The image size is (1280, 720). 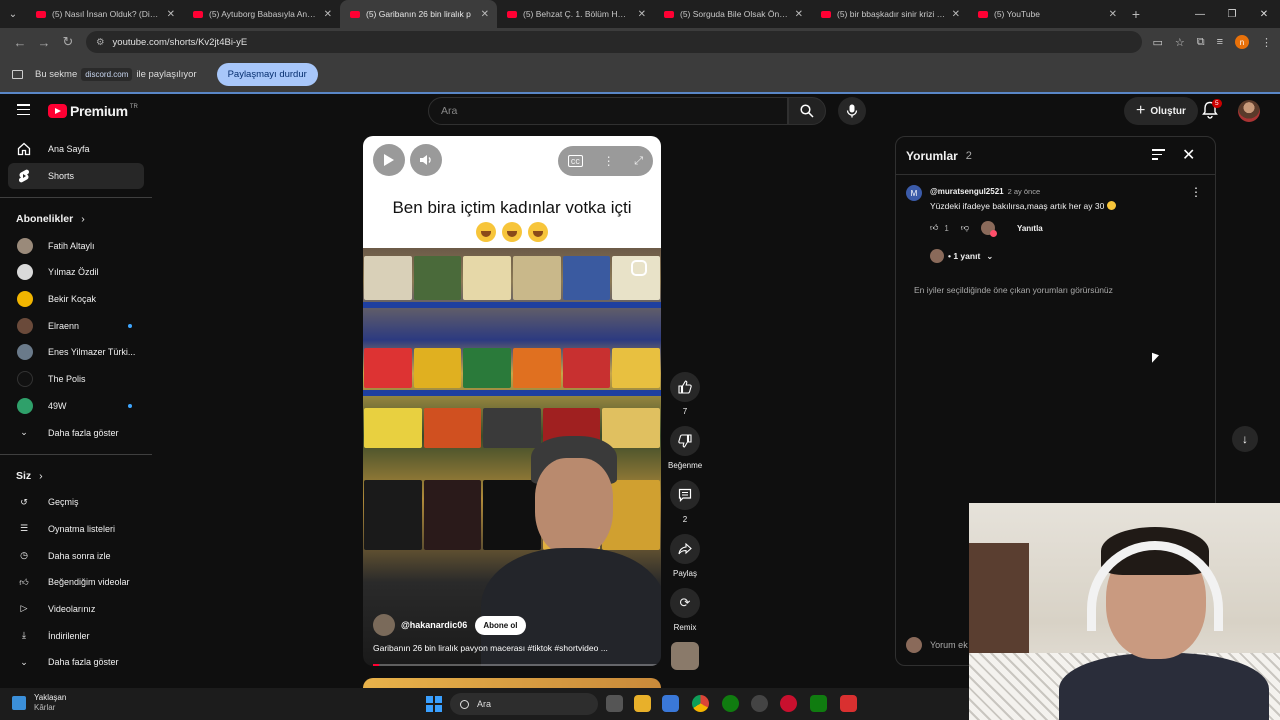 I want to click on comment-like-icon: 👍︎, so click(x=934, y=228).